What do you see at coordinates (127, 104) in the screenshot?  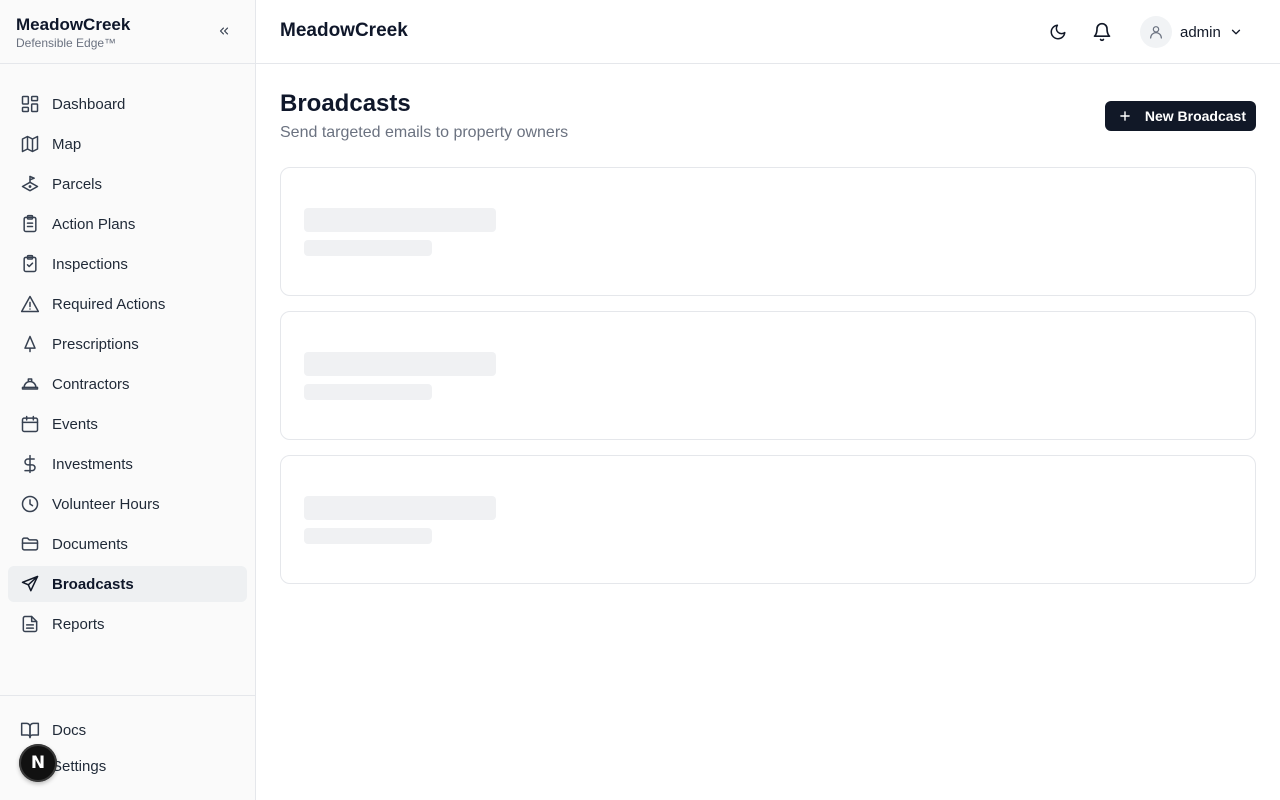 I see `sidebar-item-dashboard: Dashboard` at bounding box center [127, 104].